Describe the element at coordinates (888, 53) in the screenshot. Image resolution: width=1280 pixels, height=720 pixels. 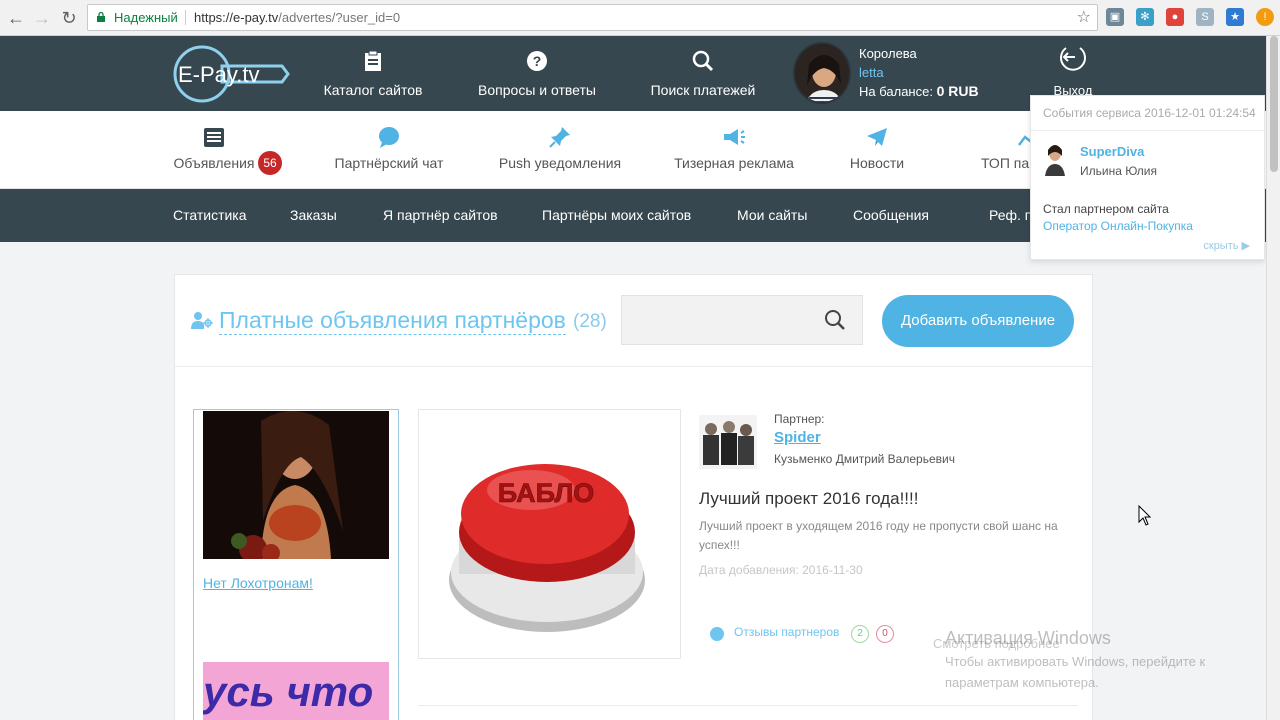
I see `user-name: Королева` at that location.